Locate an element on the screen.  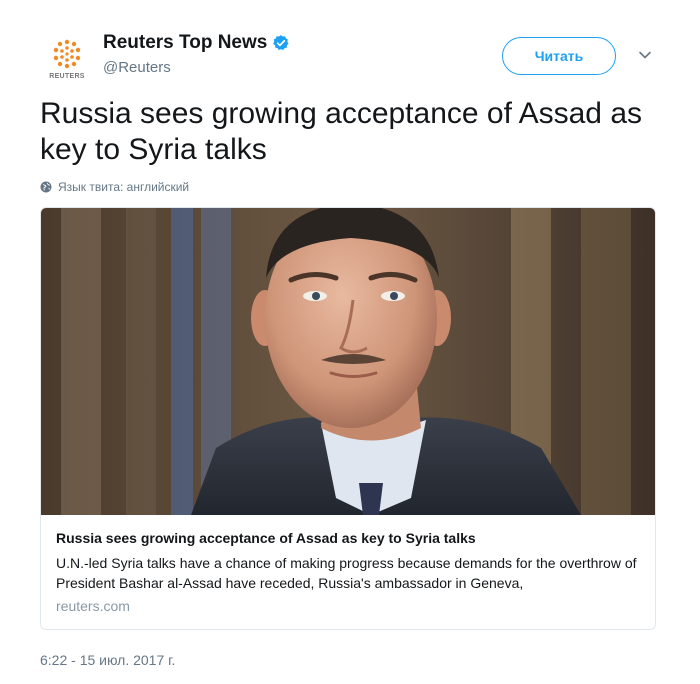
avatar: REUTERS is located at coordinates (67, 59).